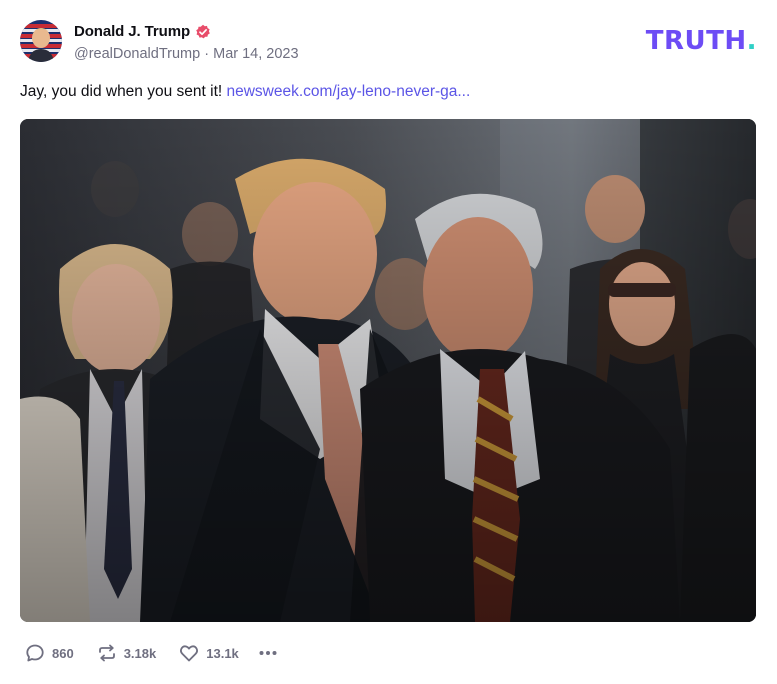 The height and width of the screenshot is (684, 777). Describe the element at coordinates (140, 653) in the screenshot. I see `retruth-count: 3.18k` at that location.